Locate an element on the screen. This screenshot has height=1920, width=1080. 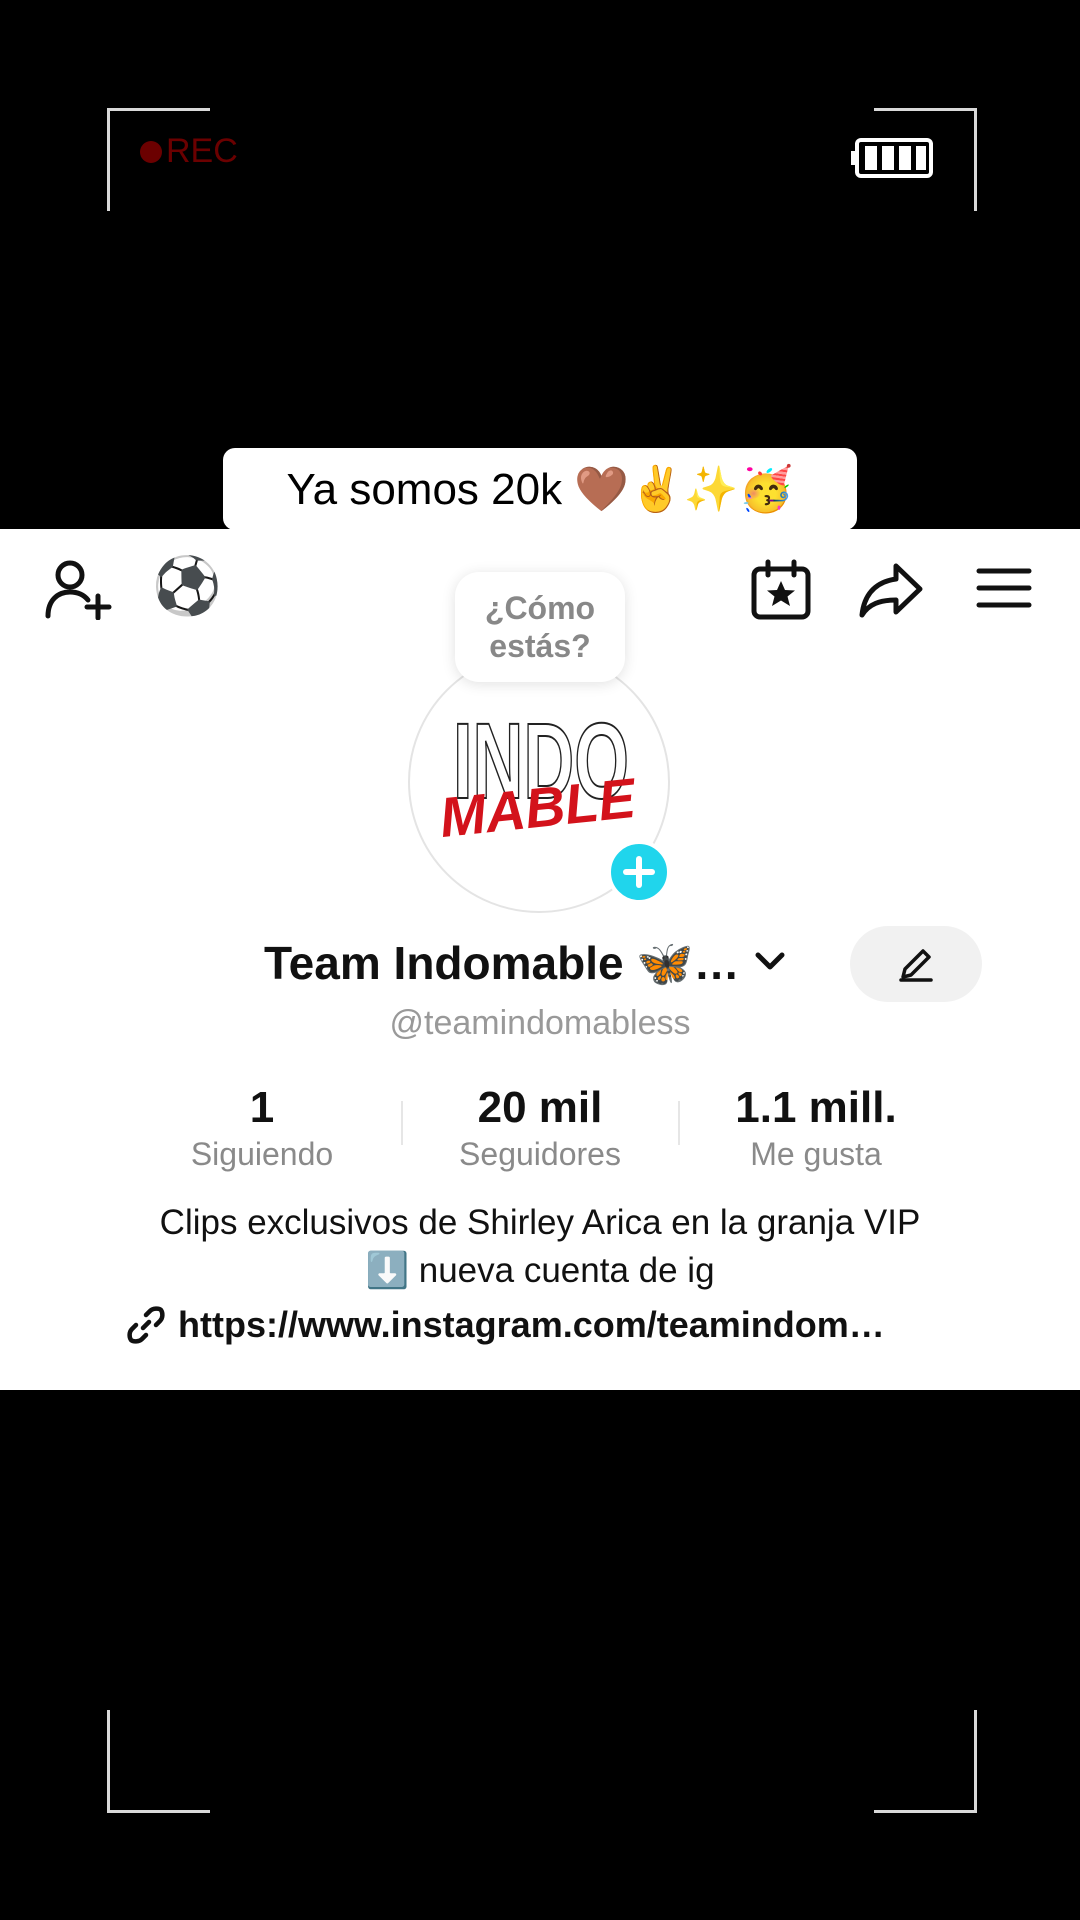
calendar-star-icon is located at coordinates (781, 592).